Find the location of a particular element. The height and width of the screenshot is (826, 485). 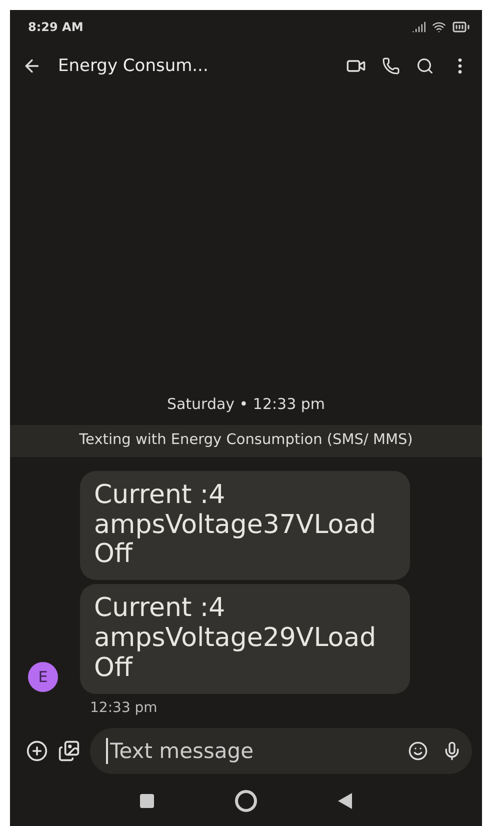

phone-icon is located at coordinates (391, 66).